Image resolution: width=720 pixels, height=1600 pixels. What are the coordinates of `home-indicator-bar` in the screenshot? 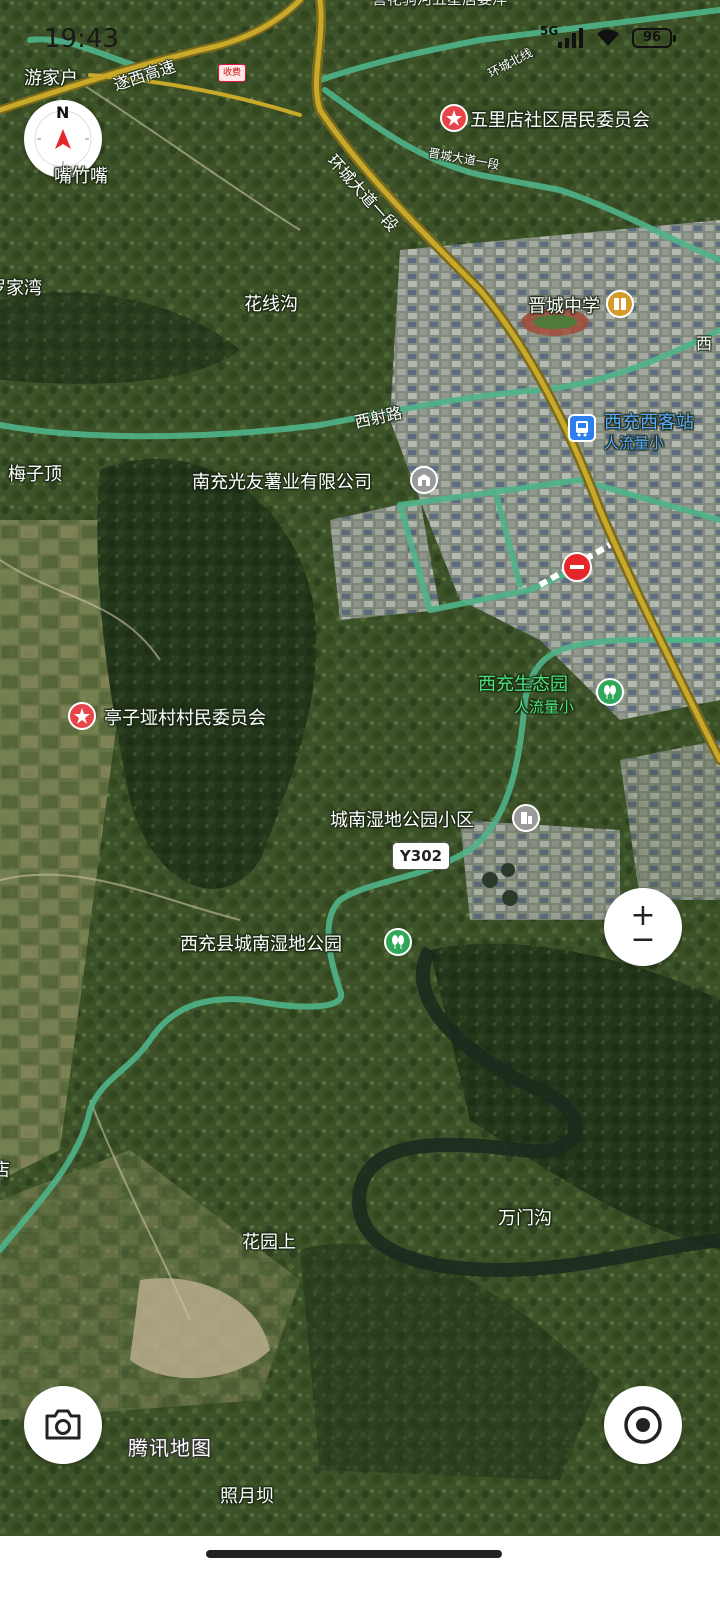 It's located at (360, 1568).